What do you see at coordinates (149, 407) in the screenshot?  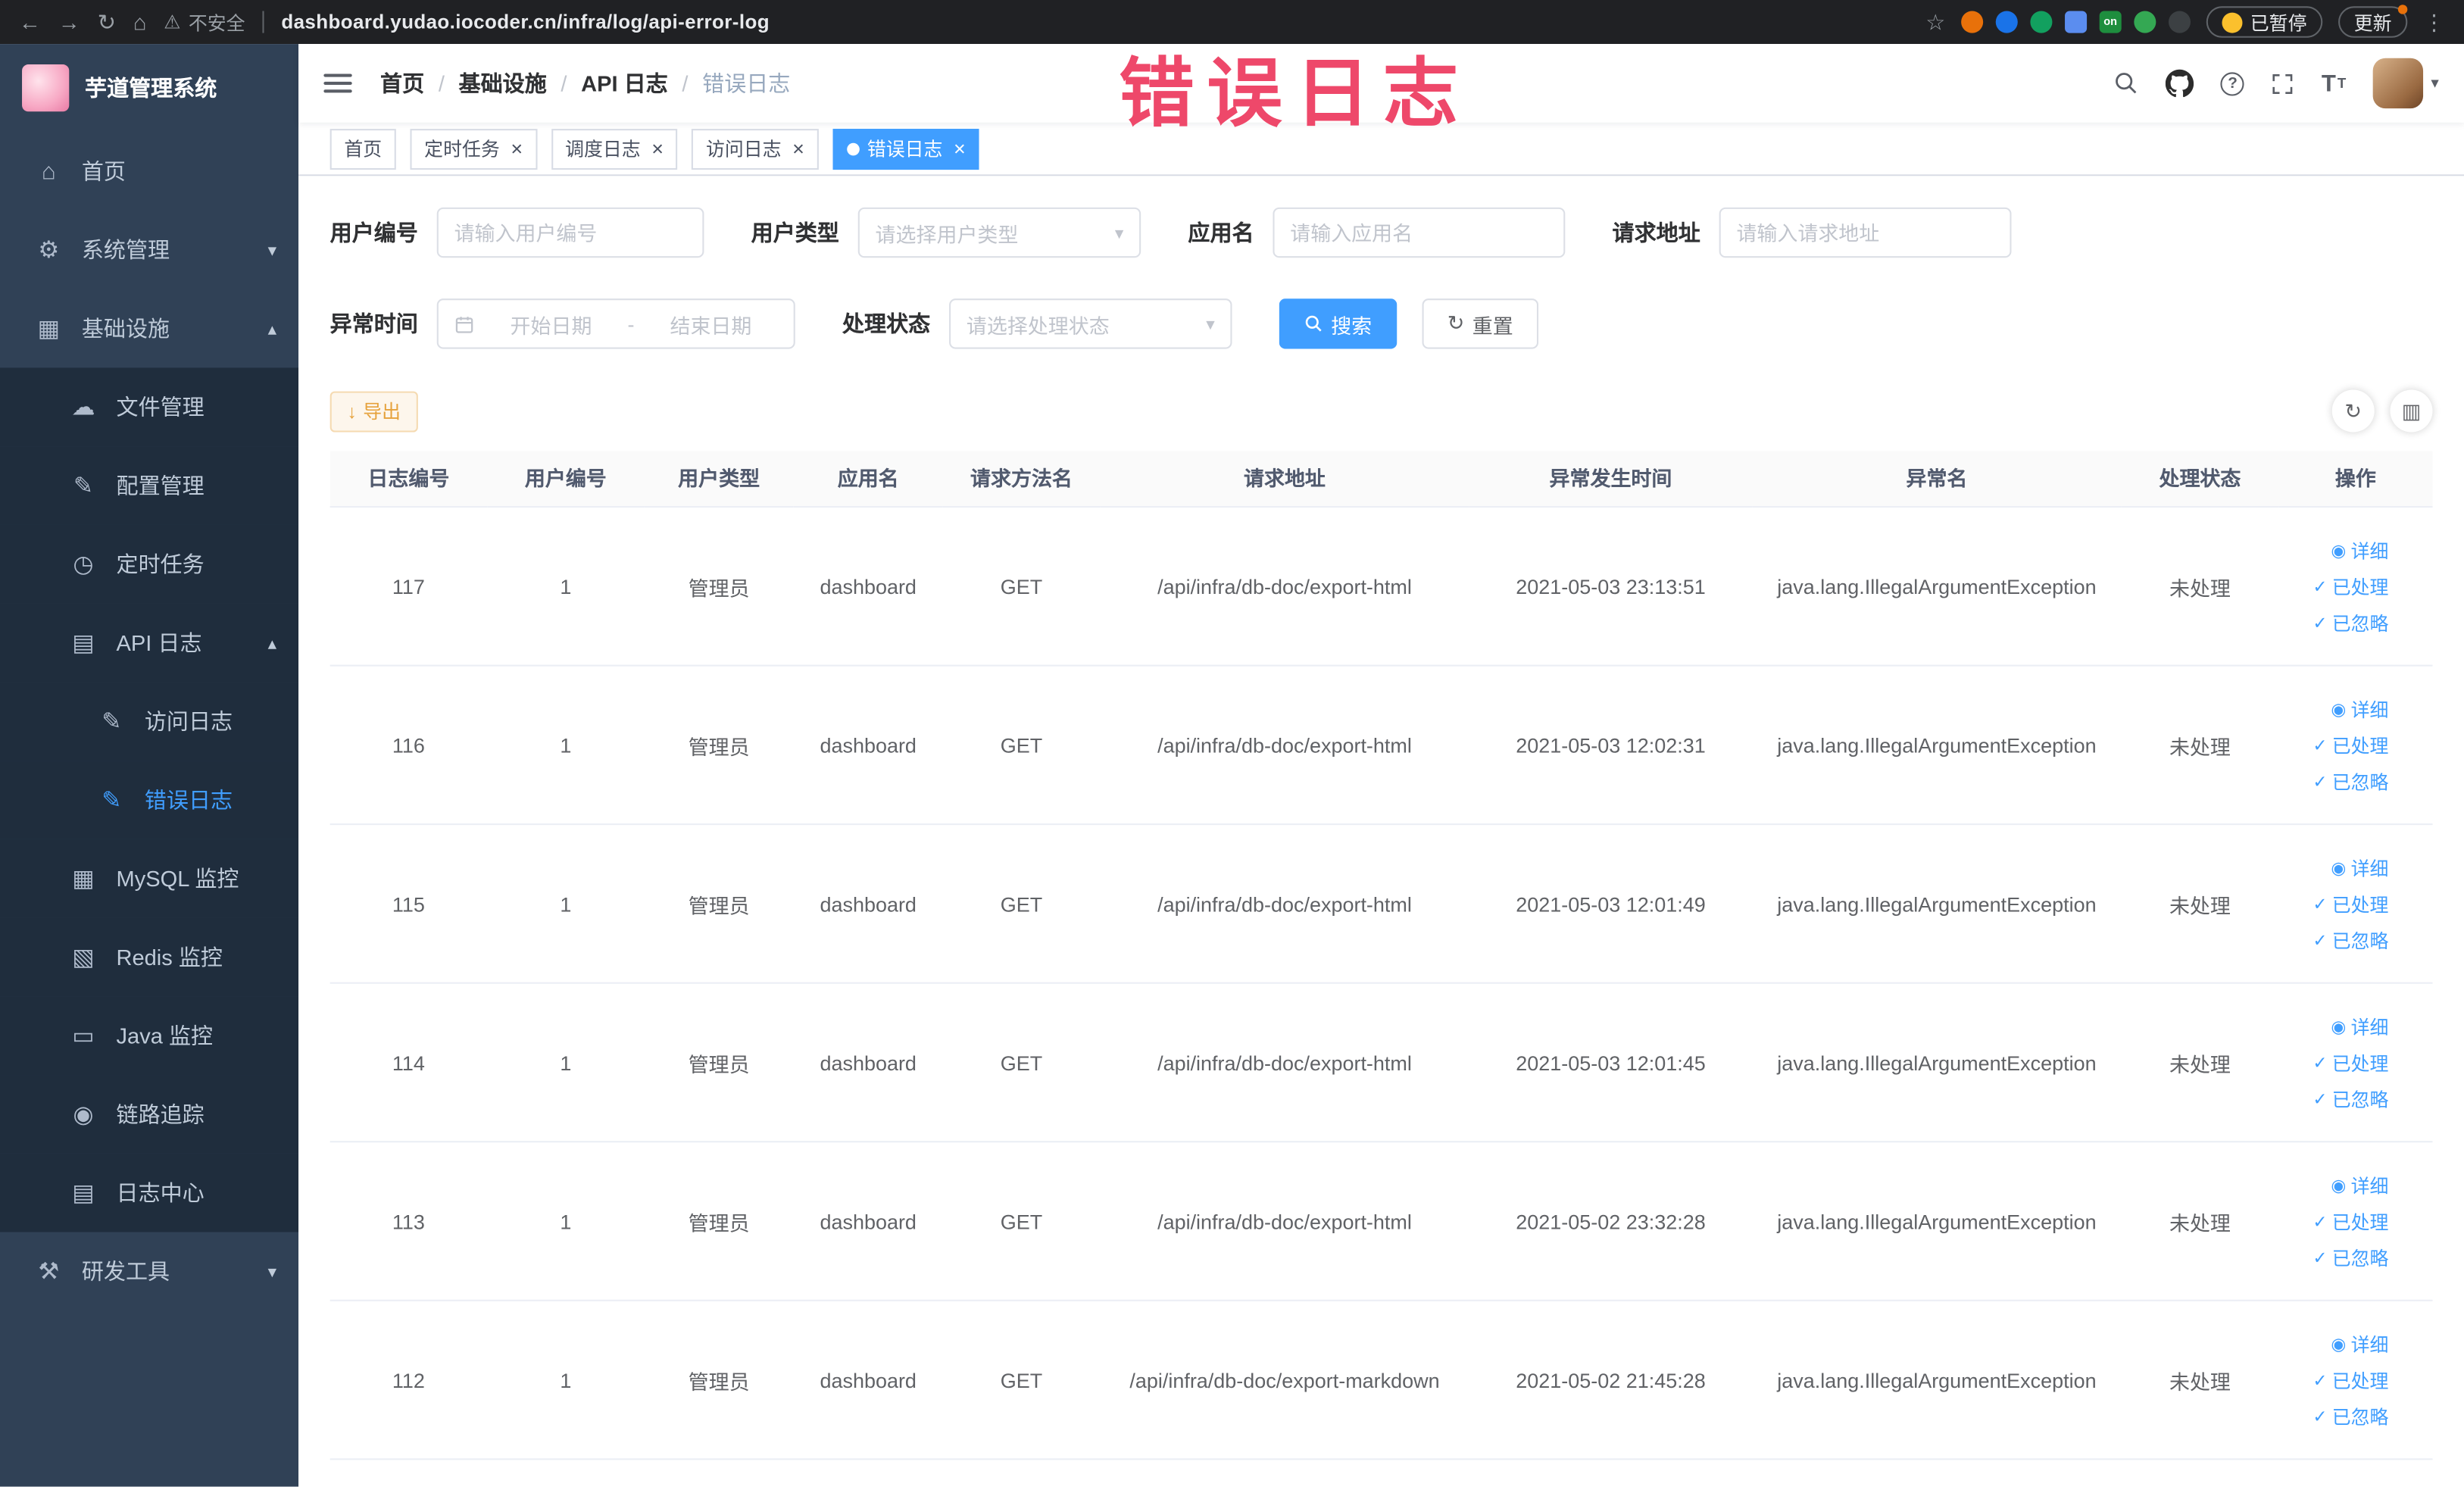 I see `sidebar-item-file: ☁ 文件管理` at bounding box center [149, 407].